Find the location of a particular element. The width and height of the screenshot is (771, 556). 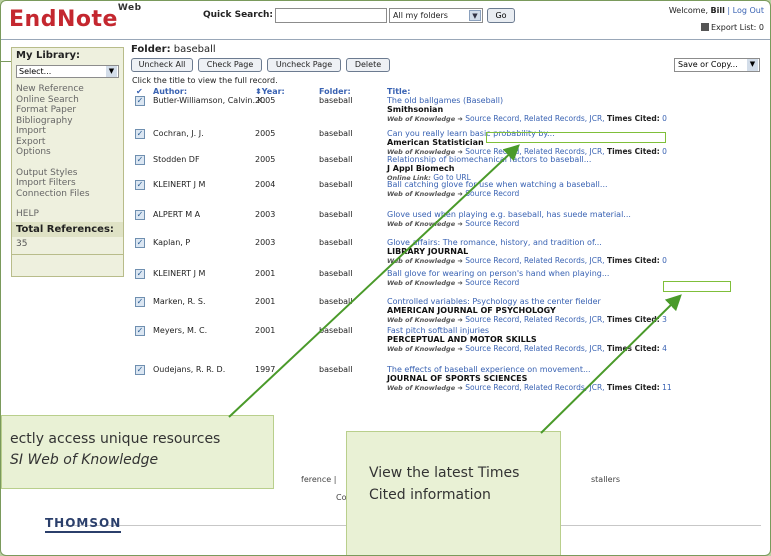

sidebar-item-options: Options is located at coordinates (67, 152).